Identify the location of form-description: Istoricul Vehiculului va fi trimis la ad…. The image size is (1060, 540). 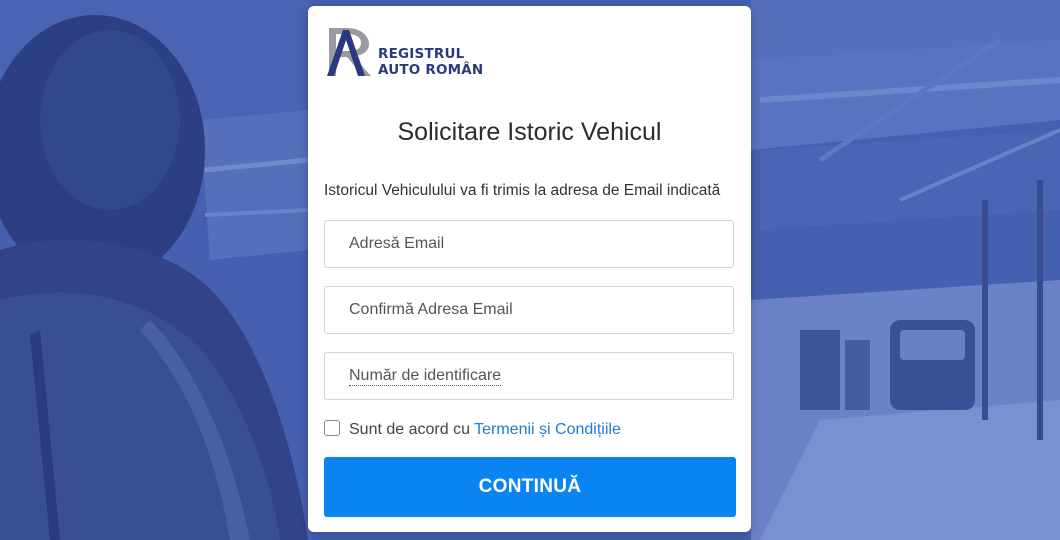
(522, 190).